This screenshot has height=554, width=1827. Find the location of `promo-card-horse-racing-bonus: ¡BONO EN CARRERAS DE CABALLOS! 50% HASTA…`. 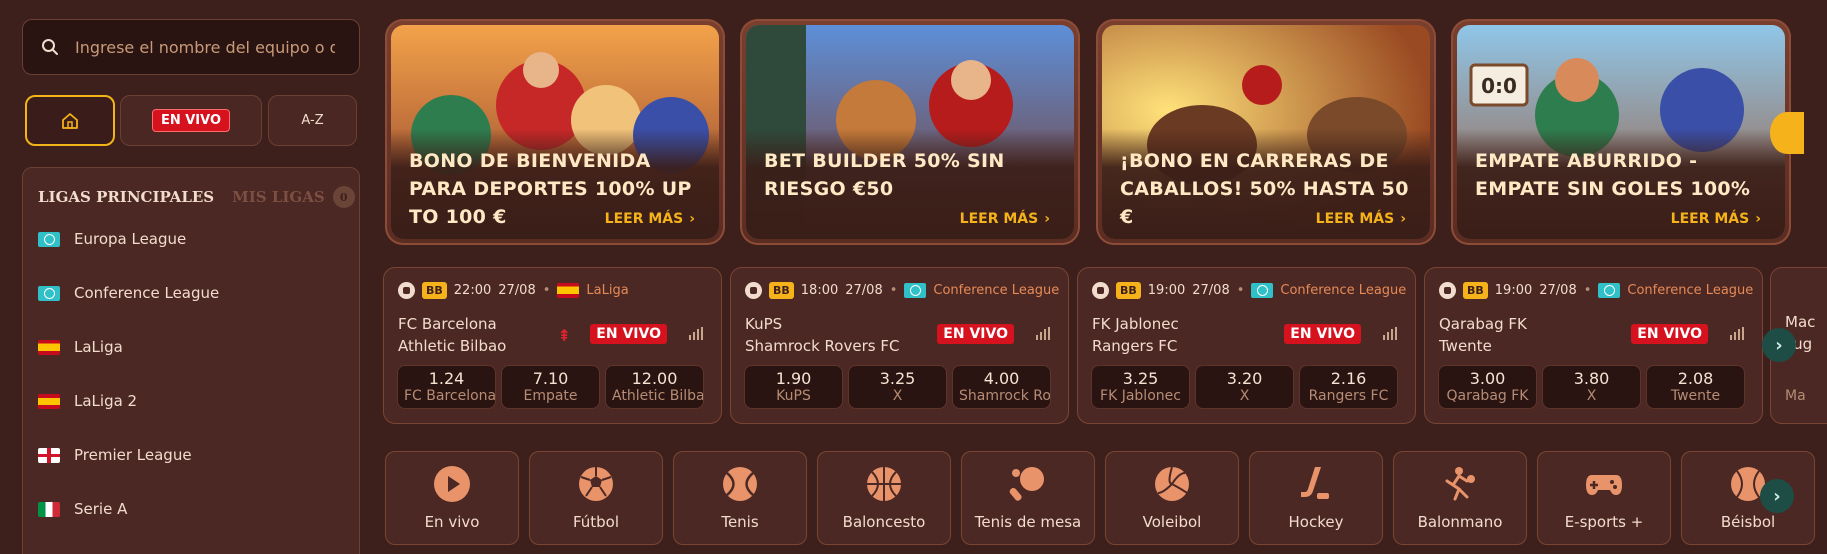

promo-card-horse-racing-bonus: ¡BONO EN CARRERAS DE CABALLOS! 50% HASTA… is located at coordinates (1266, 132).